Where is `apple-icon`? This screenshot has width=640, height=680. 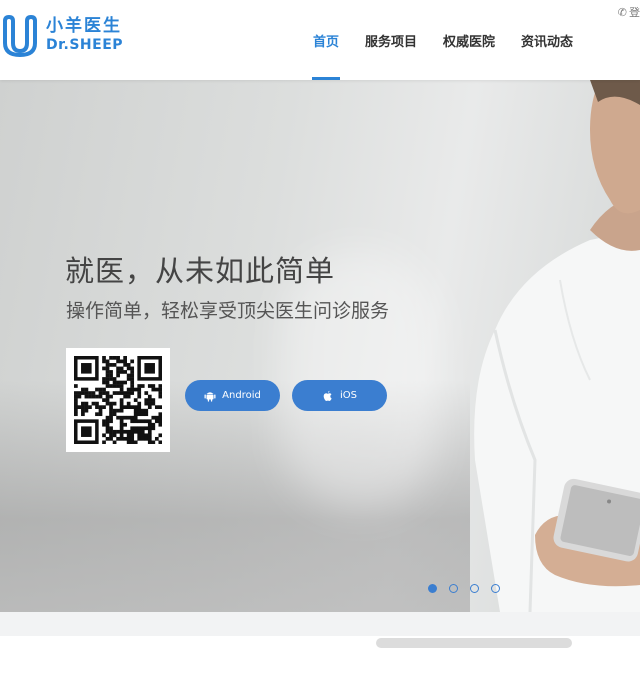
apple-icon is located at coordinates (327, 395).